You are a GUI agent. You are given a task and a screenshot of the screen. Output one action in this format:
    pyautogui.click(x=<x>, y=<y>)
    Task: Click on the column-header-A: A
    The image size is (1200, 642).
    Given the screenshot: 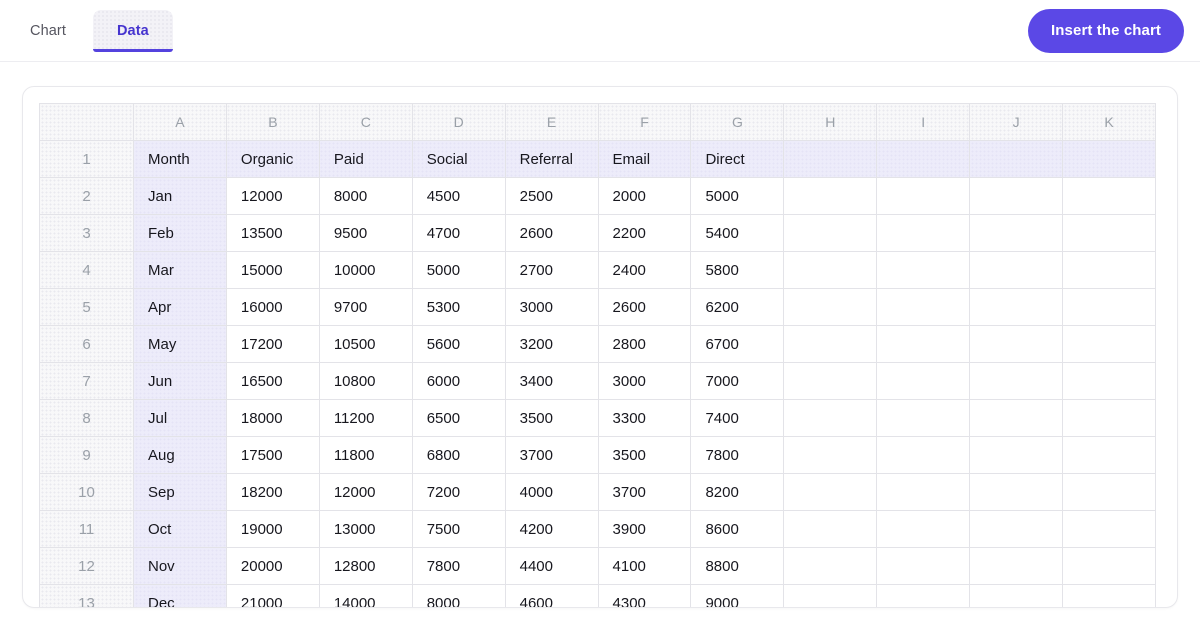 What is the action you would take?
    pyautogui.click(x=180, y=122)
    